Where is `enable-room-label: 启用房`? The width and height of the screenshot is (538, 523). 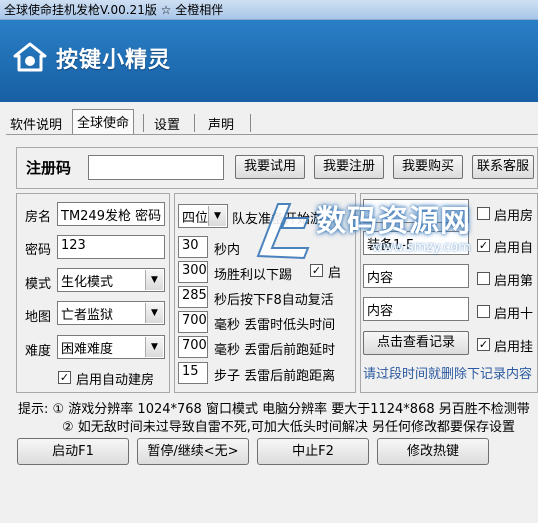
enable-room-label: 启用房 is located at coordinates (514, 216).